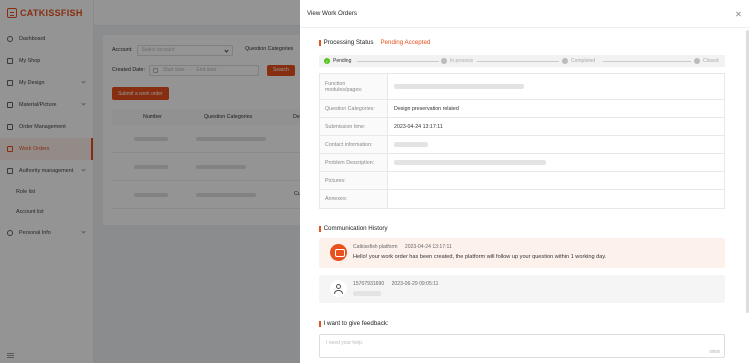  Describe the element at coordinates (738, 13) in the screenshot. I see `close-icon` at that location.